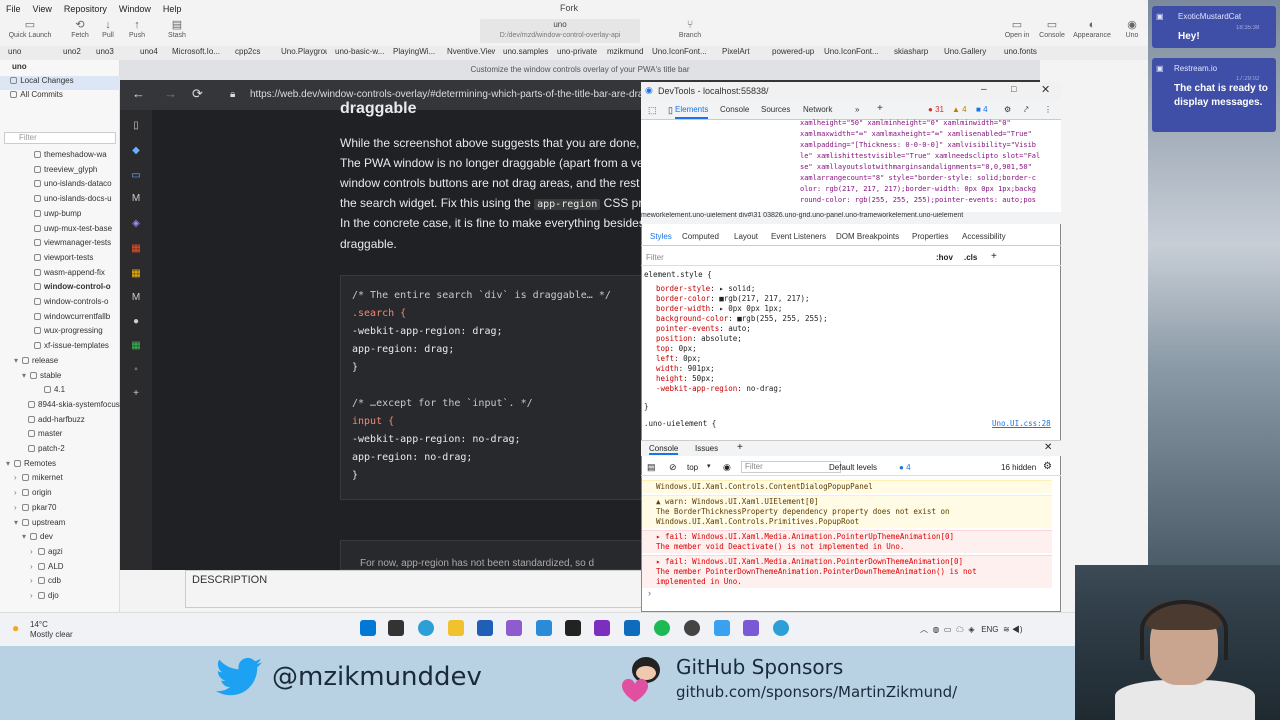 The image size is (1280, 720). What do you see at coordinates (60, 97) in the screenshot?
I see `sidebar-all-commits: All Commits` at bounding box center [60, 97].